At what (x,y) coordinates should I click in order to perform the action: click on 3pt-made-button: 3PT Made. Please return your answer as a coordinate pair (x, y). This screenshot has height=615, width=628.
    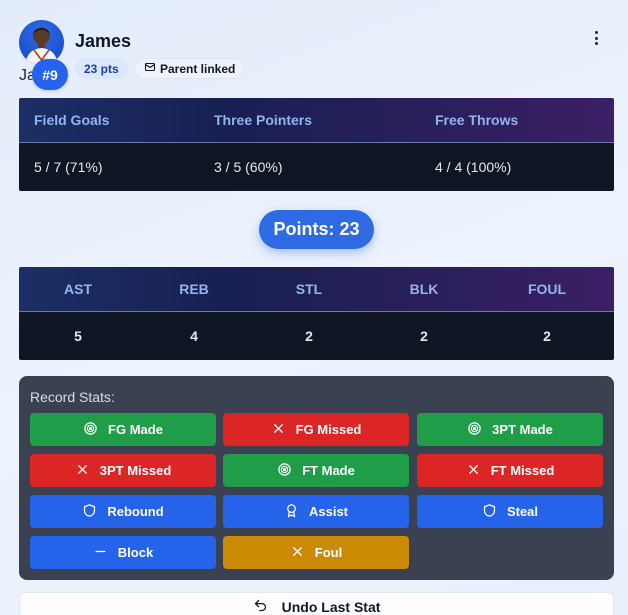
    Looking at the image, I should click on (510, 429).